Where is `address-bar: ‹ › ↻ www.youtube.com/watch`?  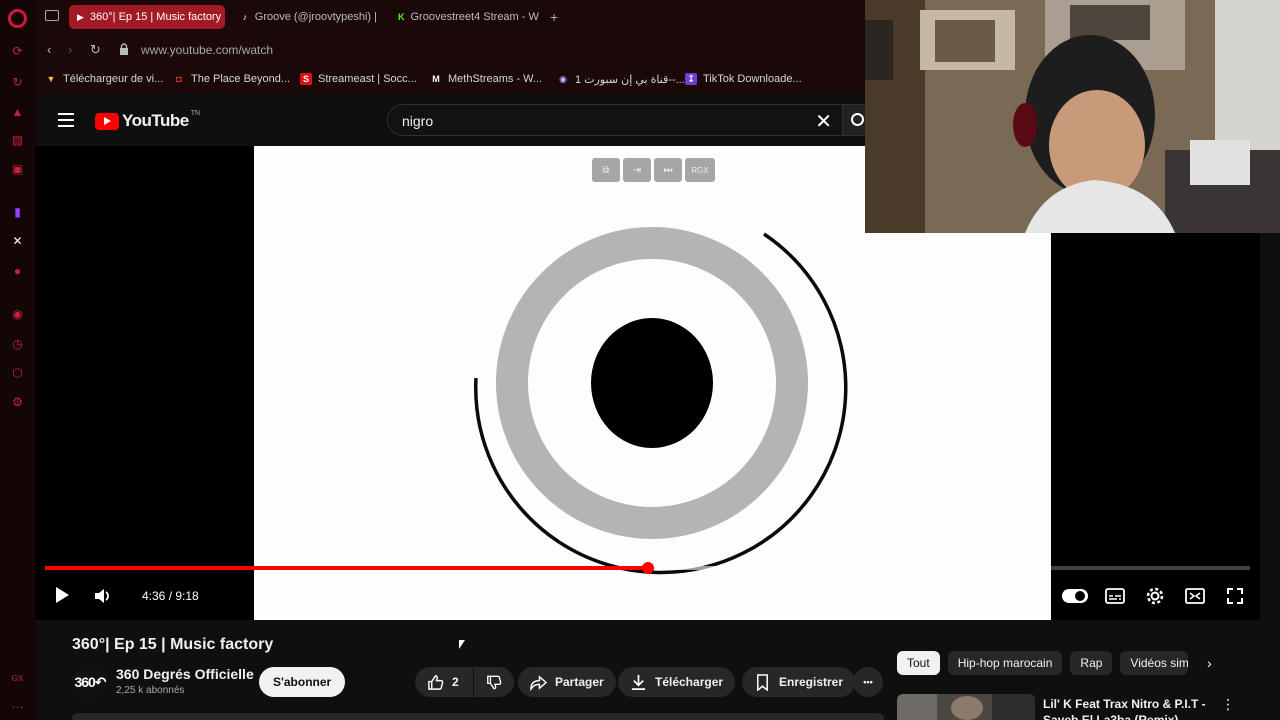 address-bar: ‹ › ↻ www.youtube.com/watch is located at coordinates (450, 50).